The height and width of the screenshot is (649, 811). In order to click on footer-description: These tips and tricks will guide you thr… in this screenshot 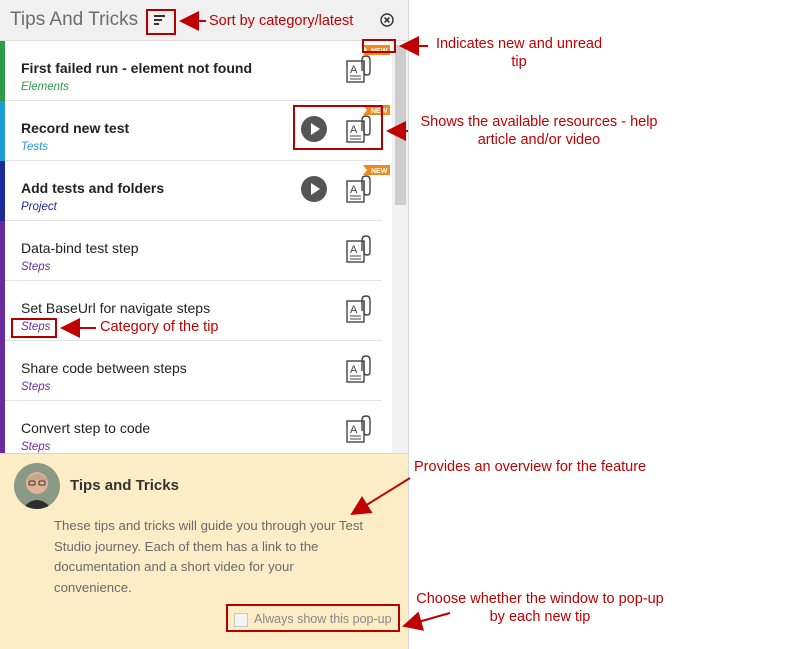, I will do `click(209, 556)`.